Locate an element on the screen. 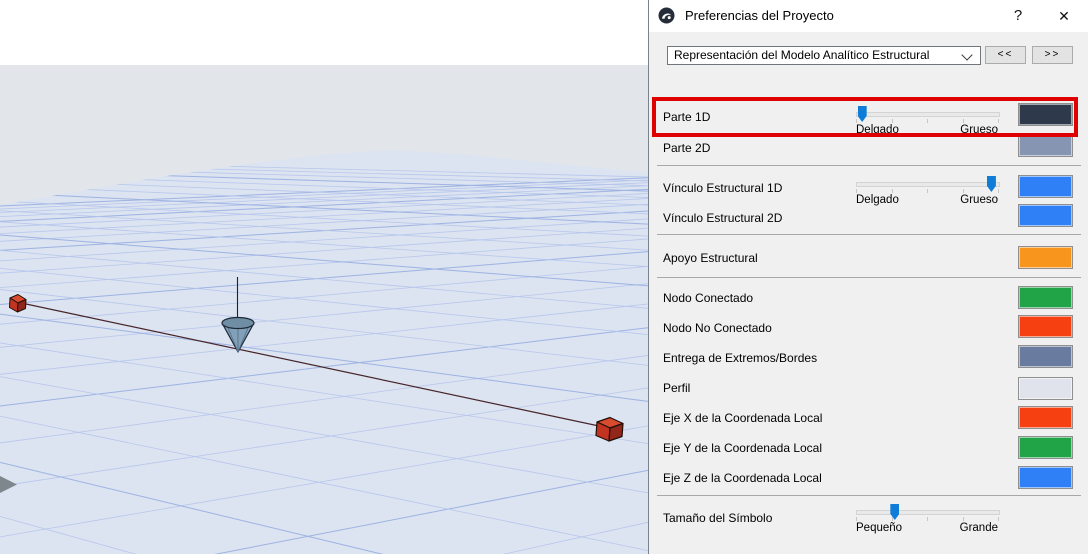 This screenshot has height=554, width=1088. setting-label: Tamaño del Símbolo is located at coordinates (718, 518).